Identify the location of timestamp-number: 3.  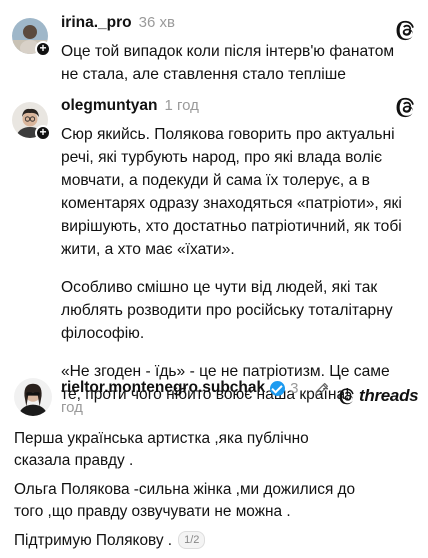
(294, 388).